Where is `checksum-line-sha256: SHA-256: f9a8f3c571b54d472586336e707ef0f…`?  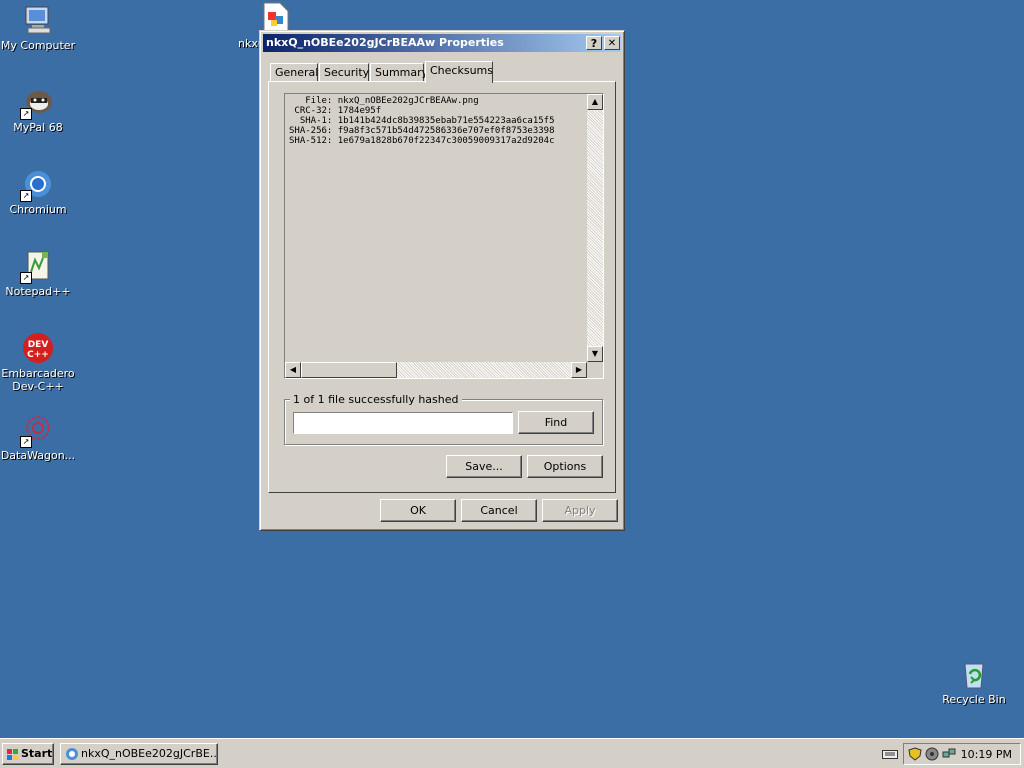 checksum-line-sha256: SHA-256: f9a8f3c571b54d472586336e707ef0f… is located at coordinates (422, 131).